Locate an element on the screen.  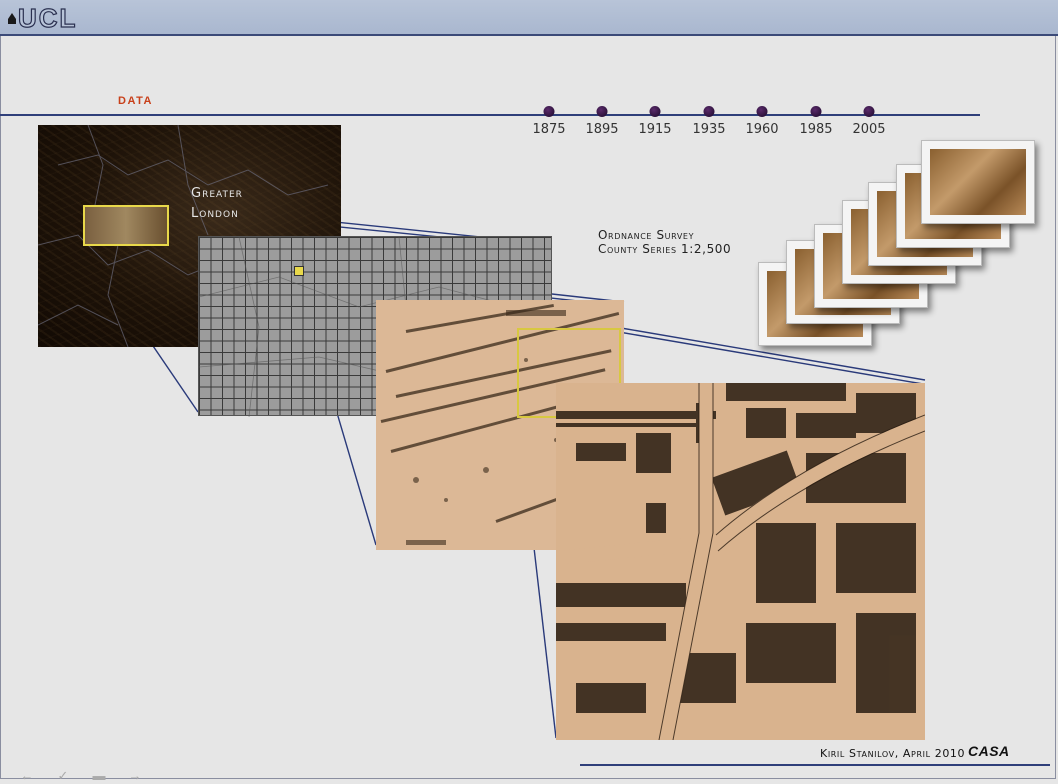
timeline-year-label: 1985 is located at coordinates (816, 129).